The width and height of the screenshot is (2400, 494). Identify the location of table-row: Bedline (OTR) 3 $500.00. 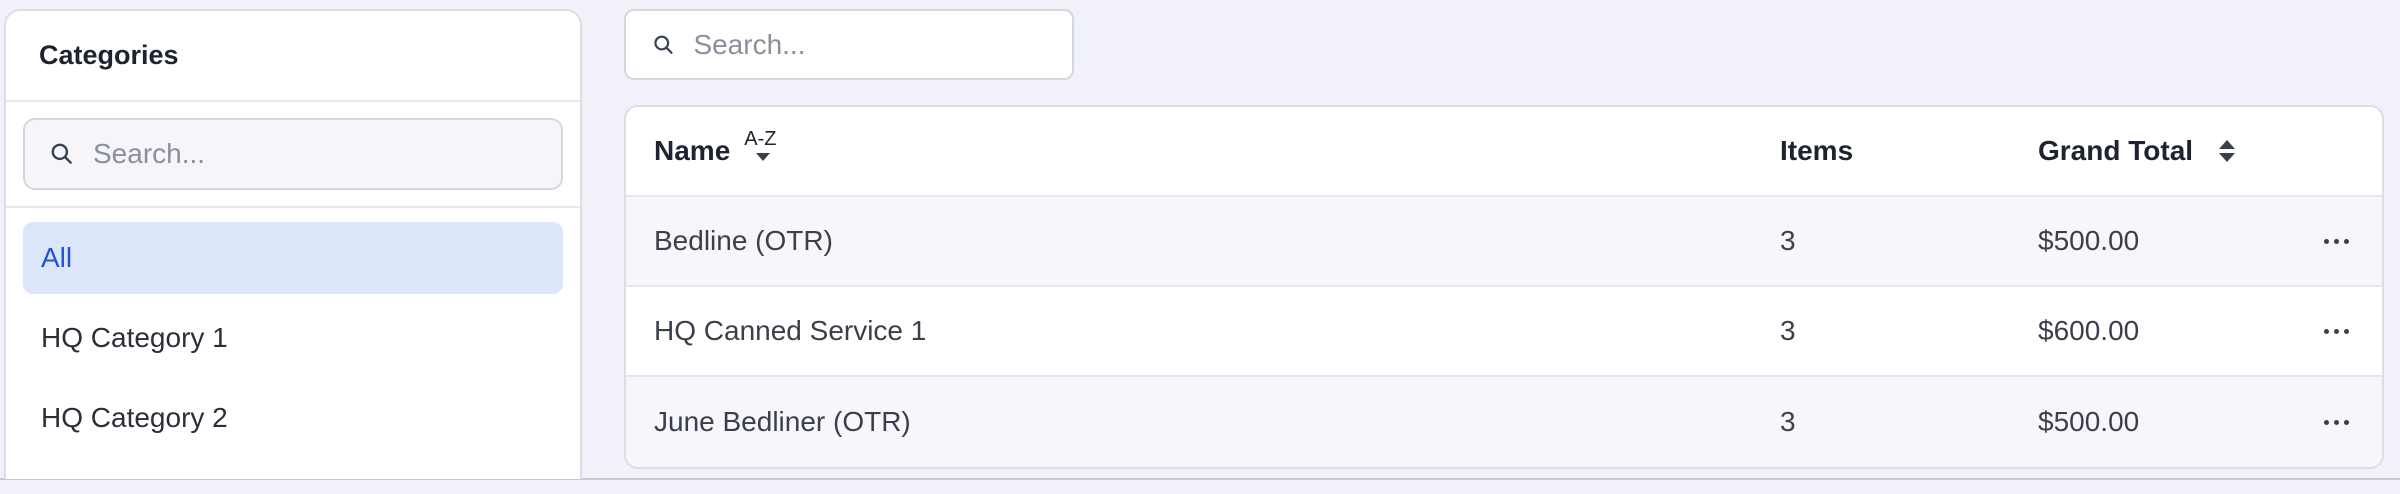
(1504, 242).